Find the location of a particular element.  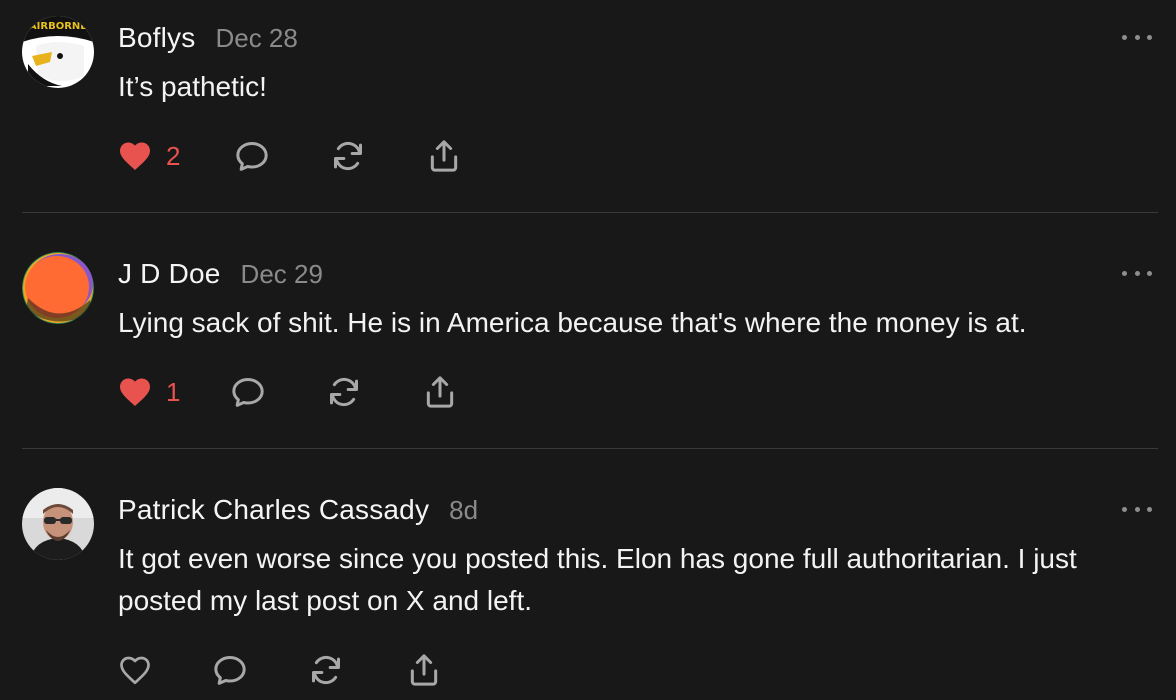

svg-text: AIRBORNE is located at coordinates (58, 26).